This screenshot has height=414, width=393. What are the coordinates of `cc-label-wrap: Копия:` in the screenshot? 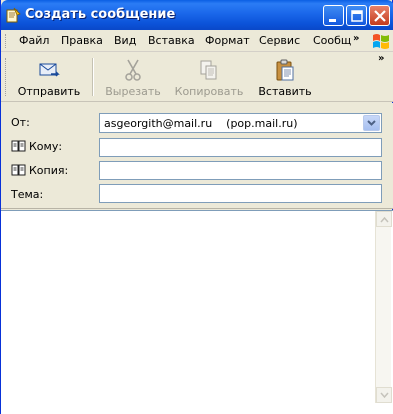 It's located at (39, 170).